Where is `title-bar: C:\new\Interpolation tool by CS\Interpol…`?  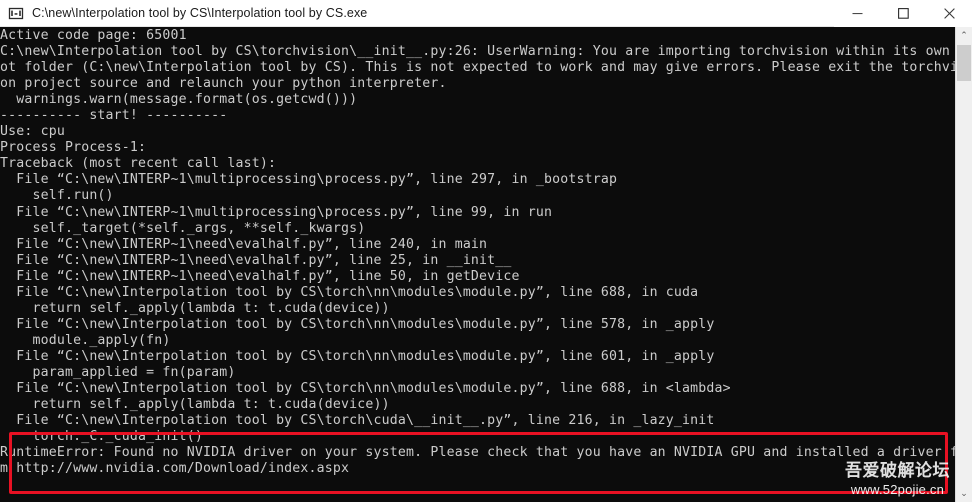 title-bar: C:\new\Interpolation tool by CS\Interpol… is located at coordinates (486, 13).